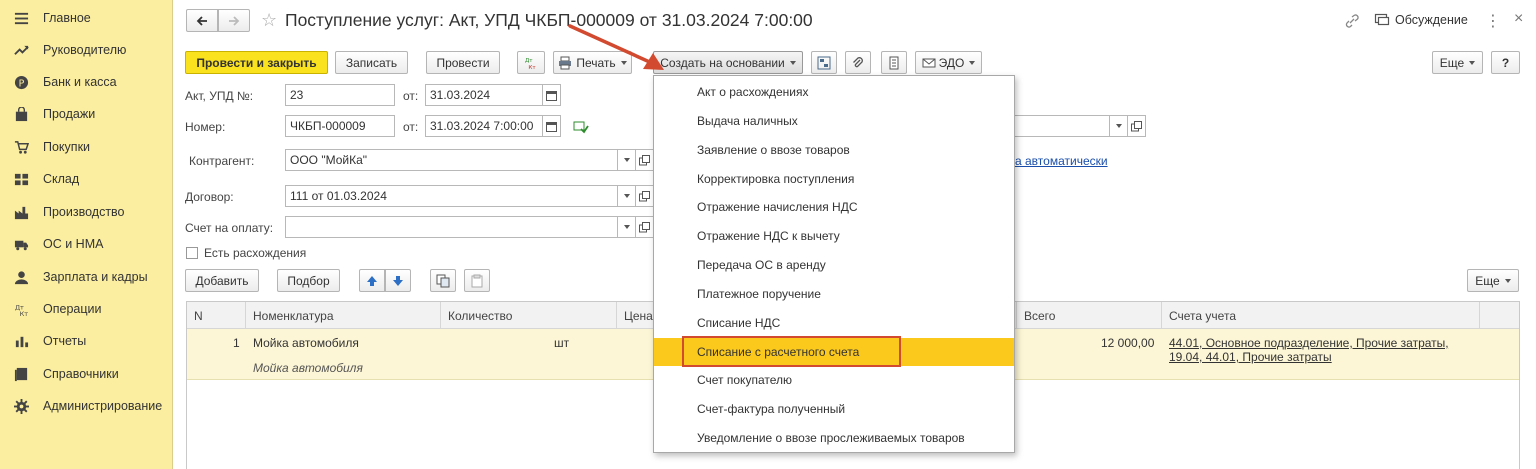  I want to click on table-more-label: Еще, so click(1487, 280).